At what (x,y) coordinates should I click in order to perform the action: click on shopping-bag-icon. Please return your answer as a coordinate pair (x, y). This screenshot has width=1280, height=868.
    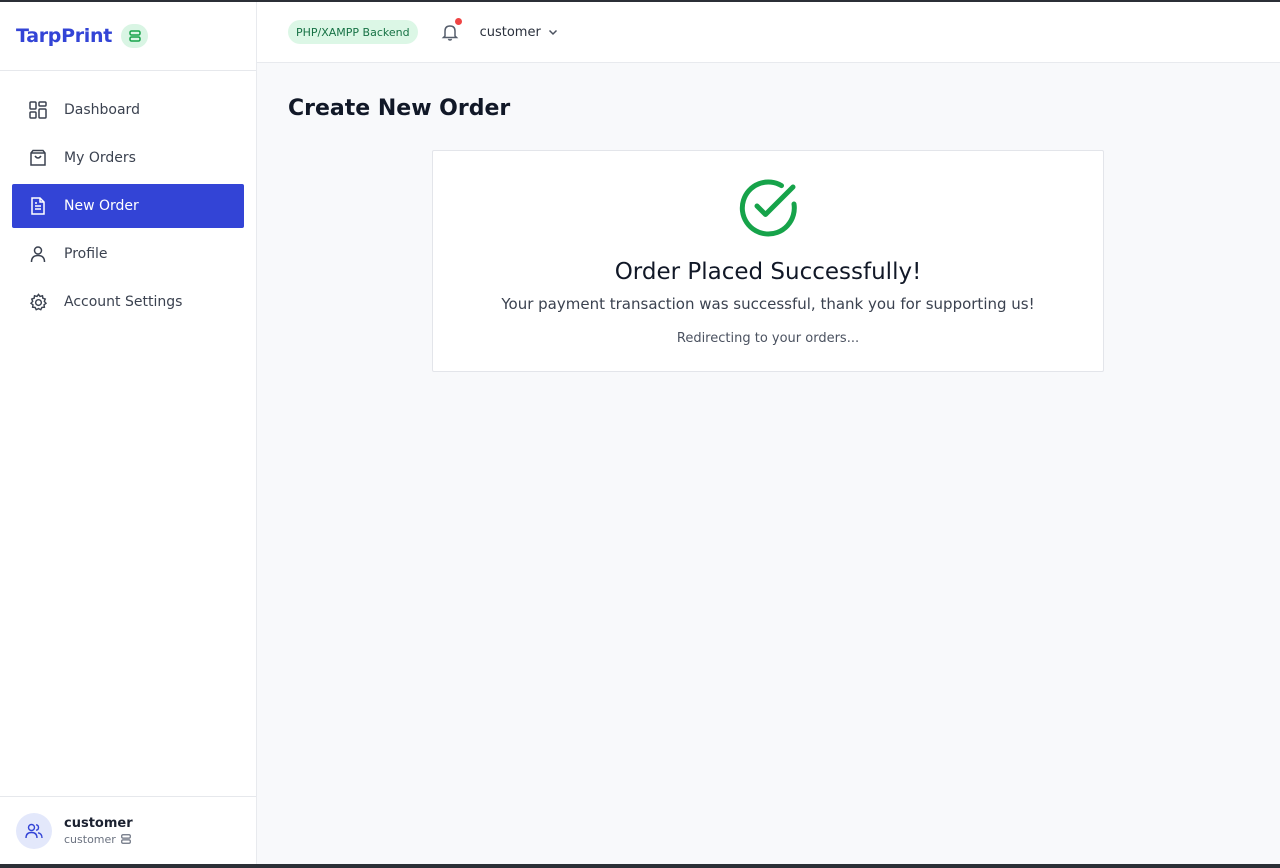
    Looking at the image, I should click on (38, 158).